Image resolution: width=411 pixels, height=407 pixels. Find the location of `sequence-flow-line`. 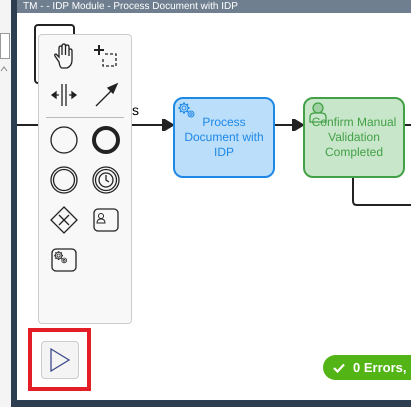

sequence-flow-line is located at coordinates (408, 125).